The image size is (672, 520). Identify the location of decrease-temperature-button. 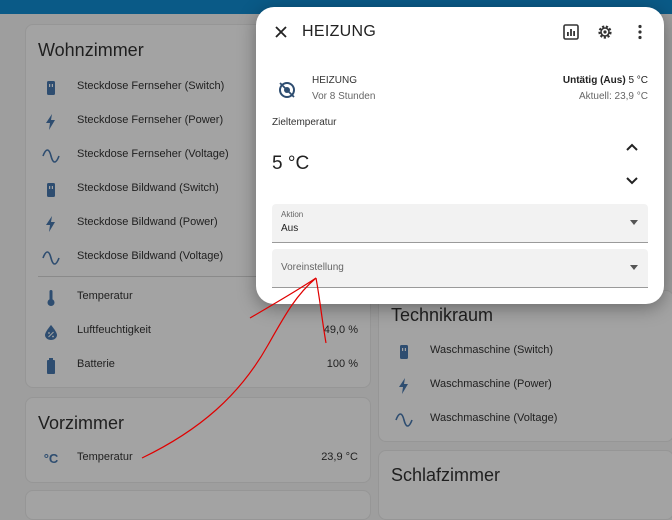
(632, 181).